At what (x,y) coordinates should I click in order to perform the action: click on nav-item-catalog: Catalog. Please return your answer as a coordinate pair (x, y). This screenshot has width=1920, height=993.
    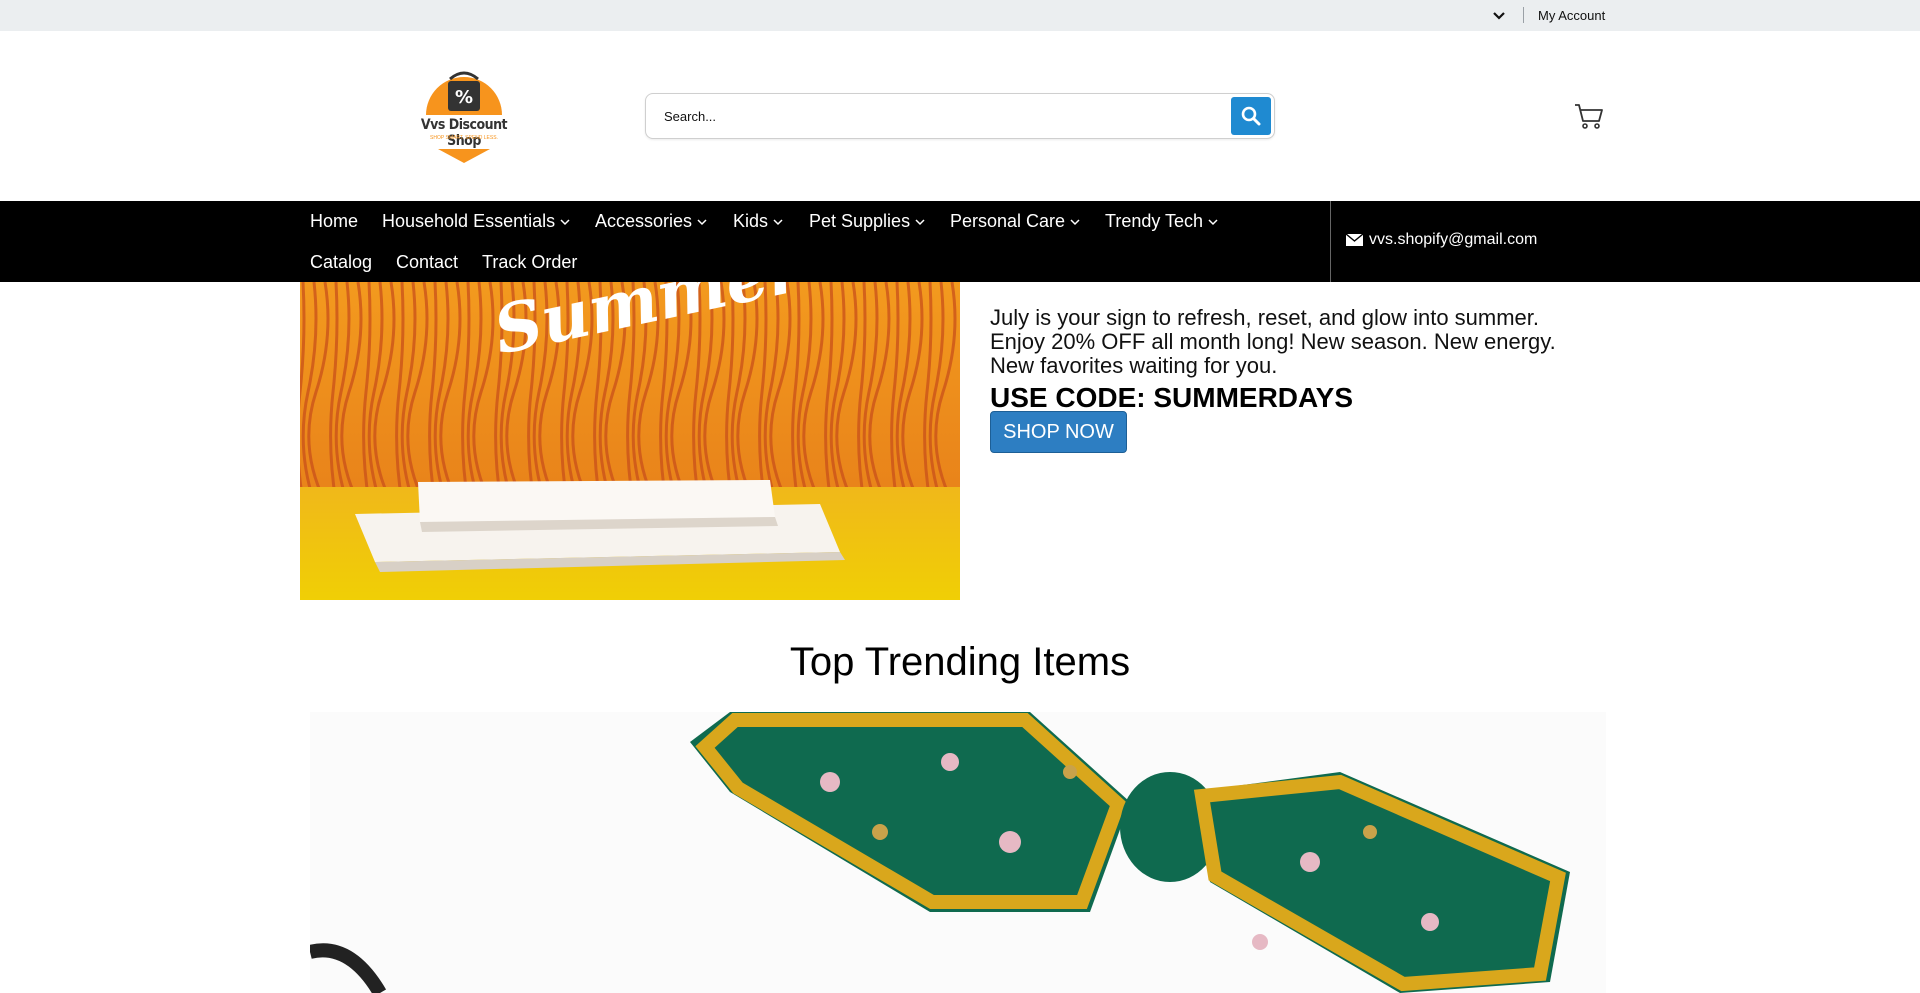
    Looking at the image, I should click on (341, 262).